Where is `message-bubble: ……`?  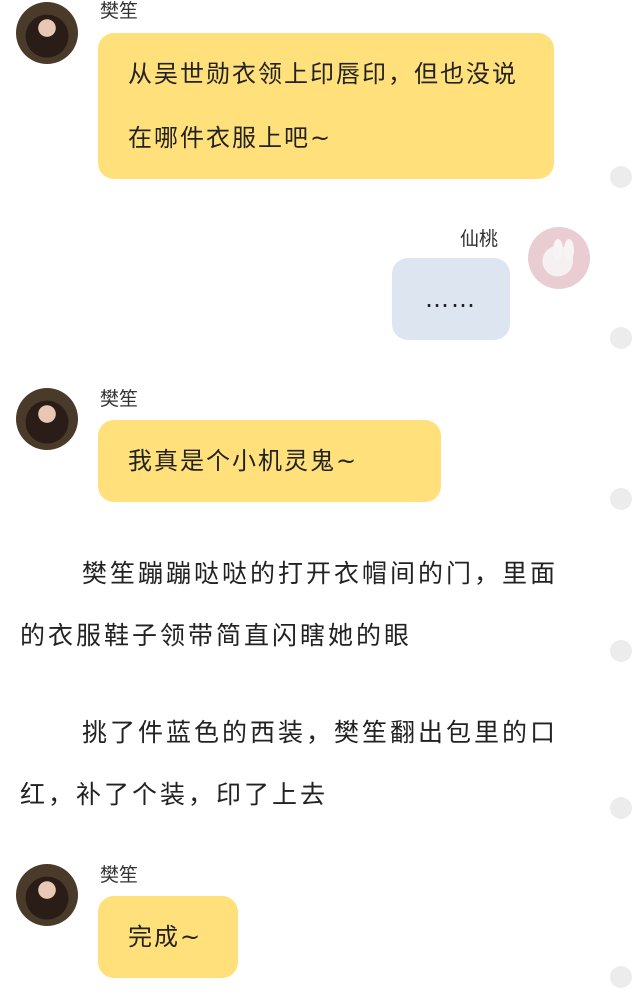
message-bubble: …… is located at coordinates (451, 299).